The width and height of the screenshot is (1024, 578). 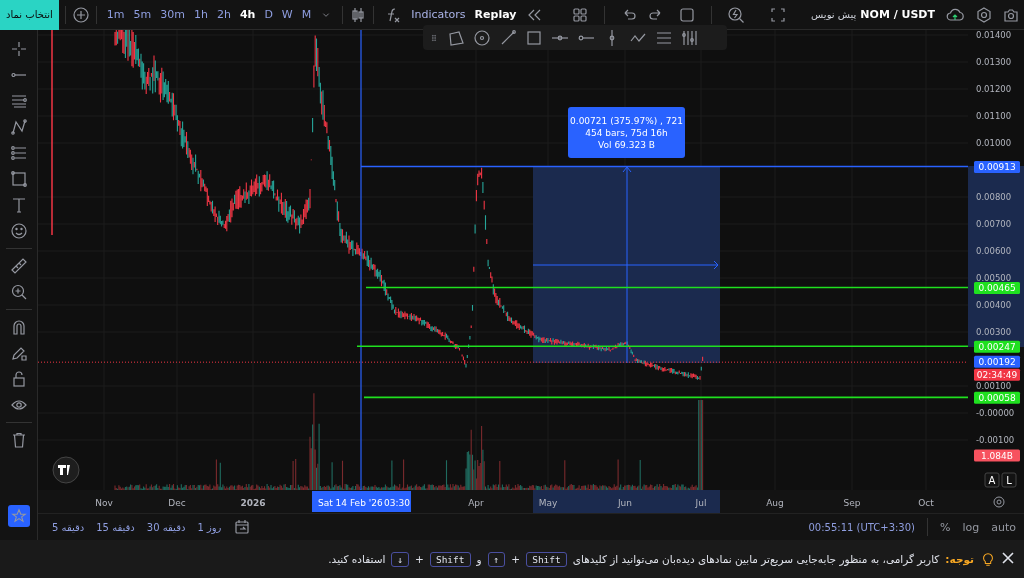 What do you see at coordinates (397, 503) in the screenshot?
I see `crosshair-time: 03:30` at bounding box center [397, 503].